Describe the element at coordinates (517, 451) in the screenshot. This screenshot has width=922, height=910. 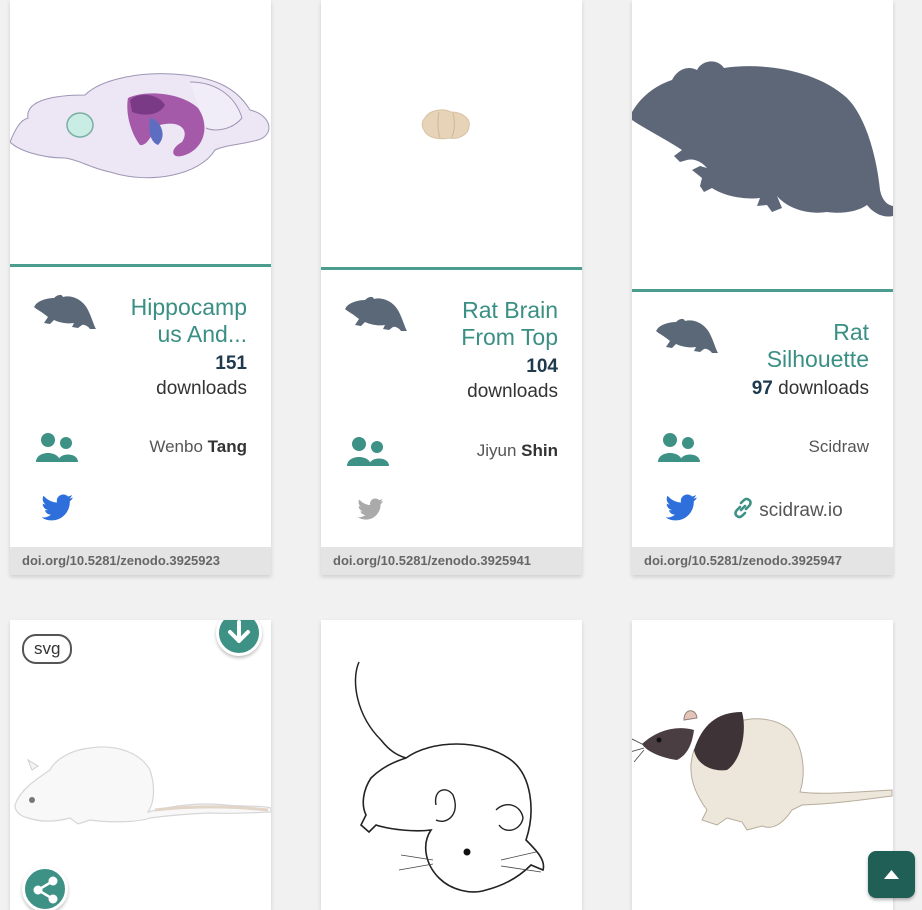
I see `author-name: Jiyun Shin` at that location.